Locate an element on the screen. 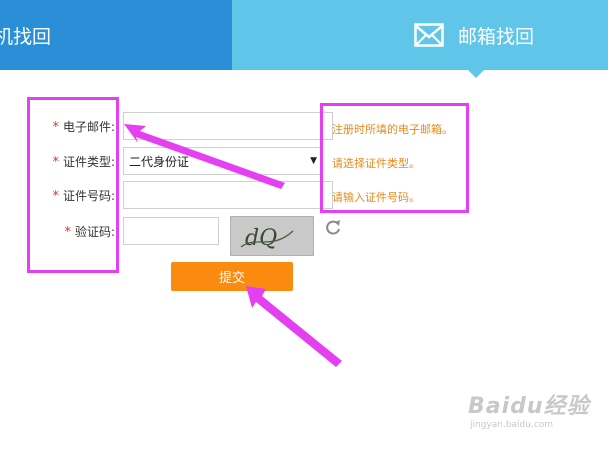 This screenshot has width=608, height=452. captcha-glyphs: dQ is located at coordinates (267, 238).